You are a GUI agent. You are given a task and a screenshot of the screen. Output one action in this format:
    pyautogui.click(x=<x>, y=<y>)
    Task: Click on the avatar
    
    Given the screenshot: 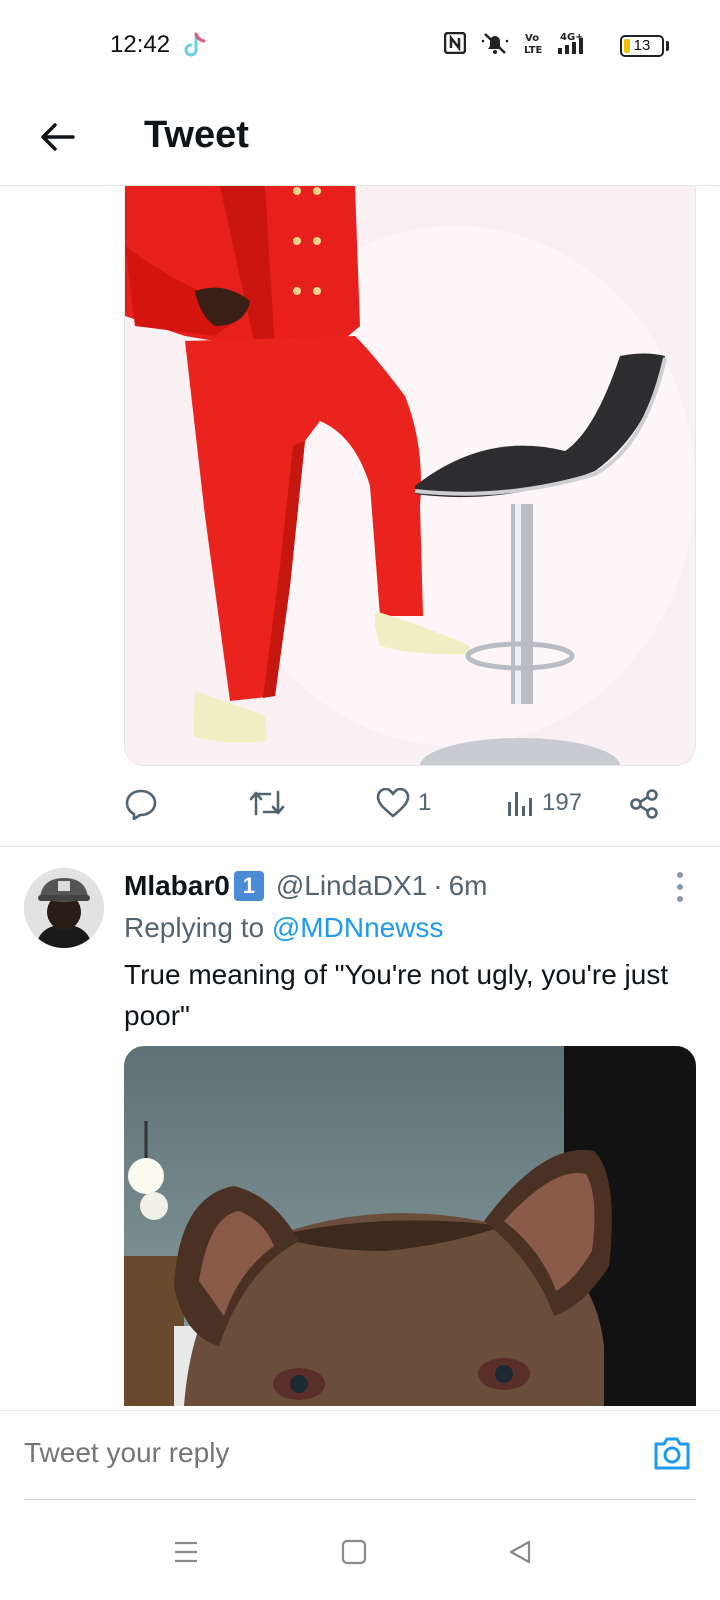 What is the action you would take?
    pyautogui.click(x=64, y=908)
    